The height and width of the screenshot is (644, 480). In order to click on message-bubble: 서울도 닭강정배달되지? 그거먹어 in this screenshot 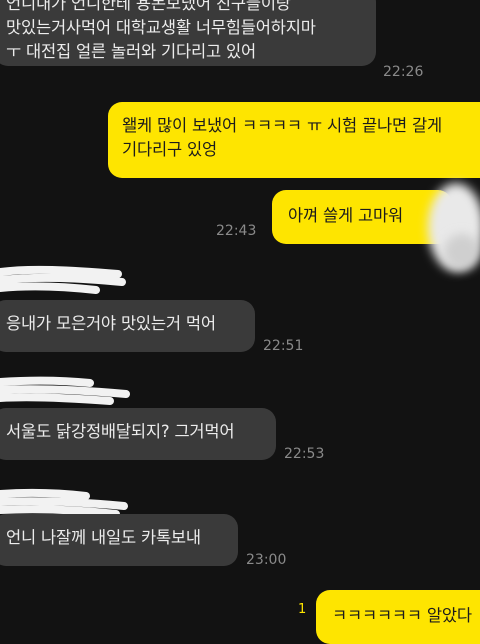, I will do `click(138, 434)`.